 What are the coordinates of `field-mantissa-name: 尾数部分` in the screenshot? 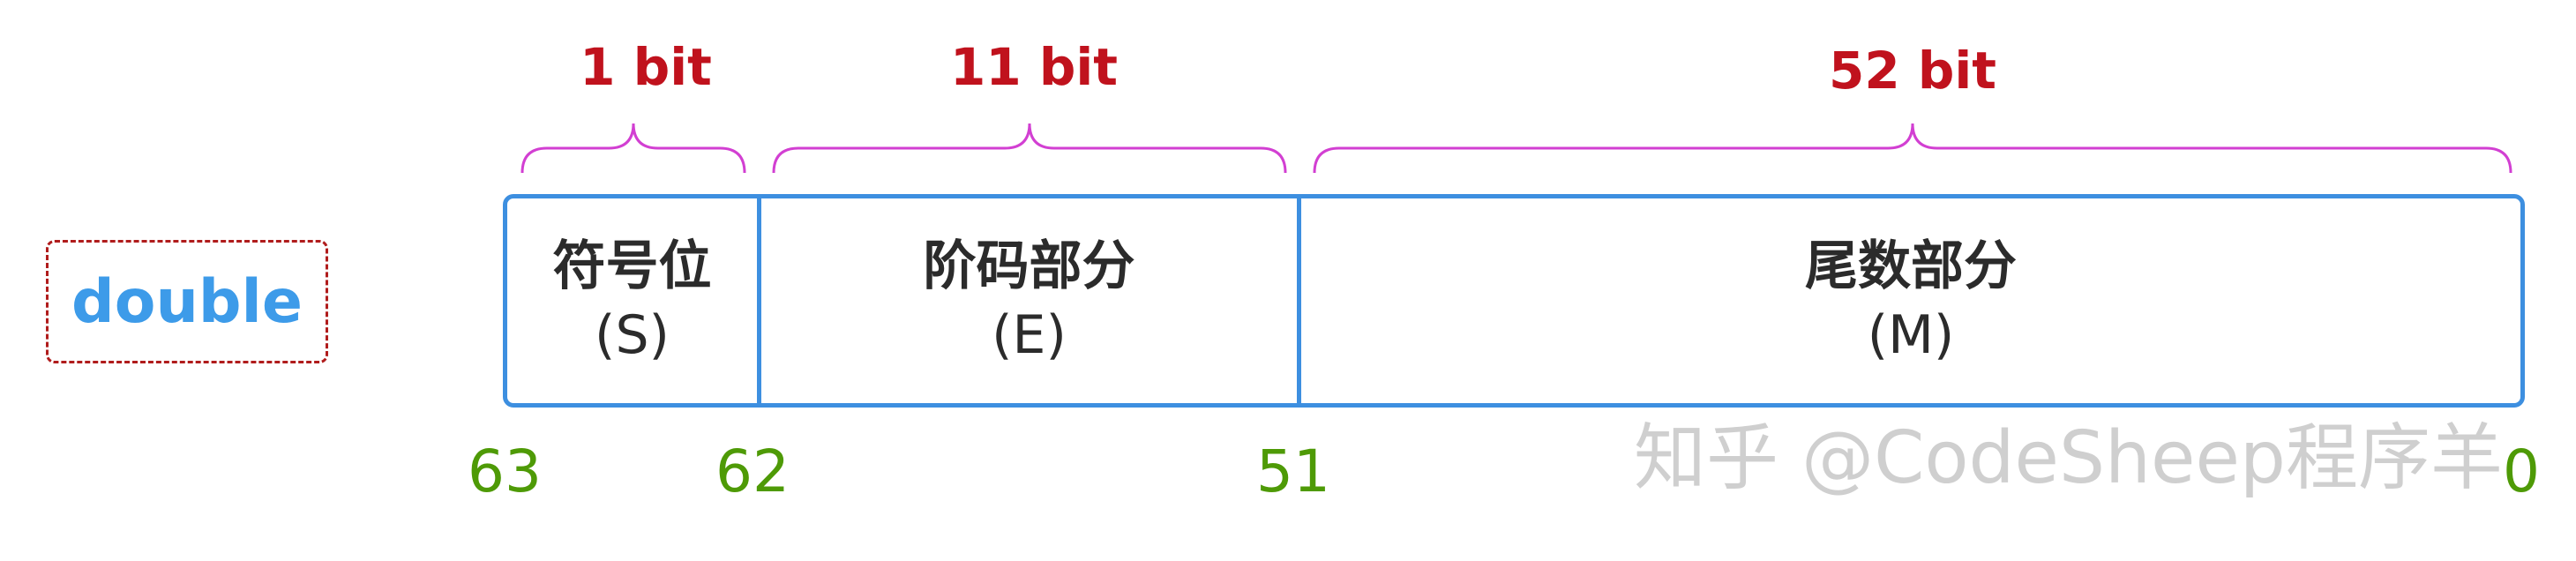 It's located at (1911, 266).